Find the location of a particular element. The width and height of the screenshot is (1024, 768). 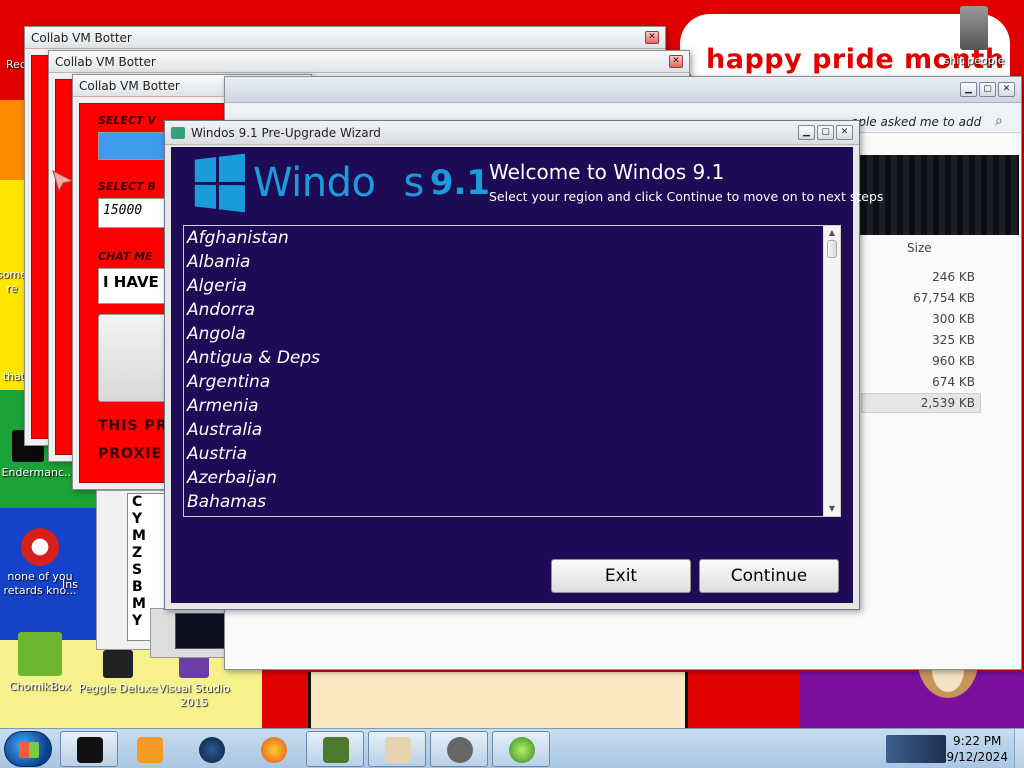

taskbar-clock: 9:22 PM 9/12/2024 is located at coordinates (977, 749).